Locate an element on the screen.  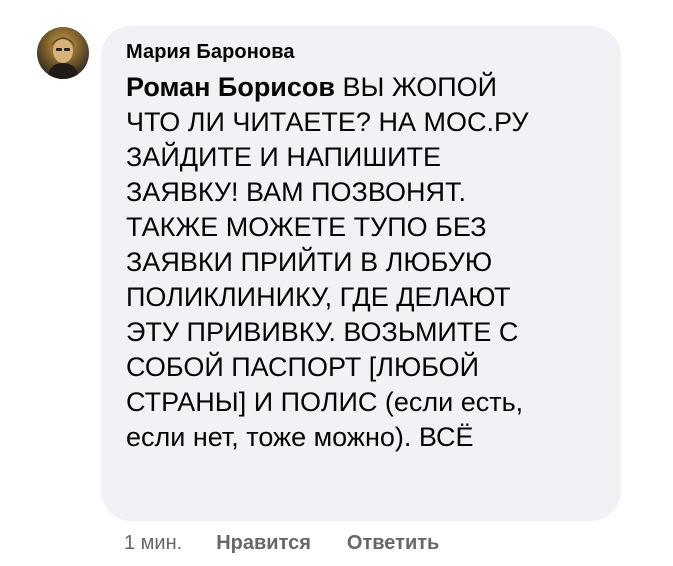
comment-actions: 1 мин. Нравится Ответить is located at coordinates (299, 543).